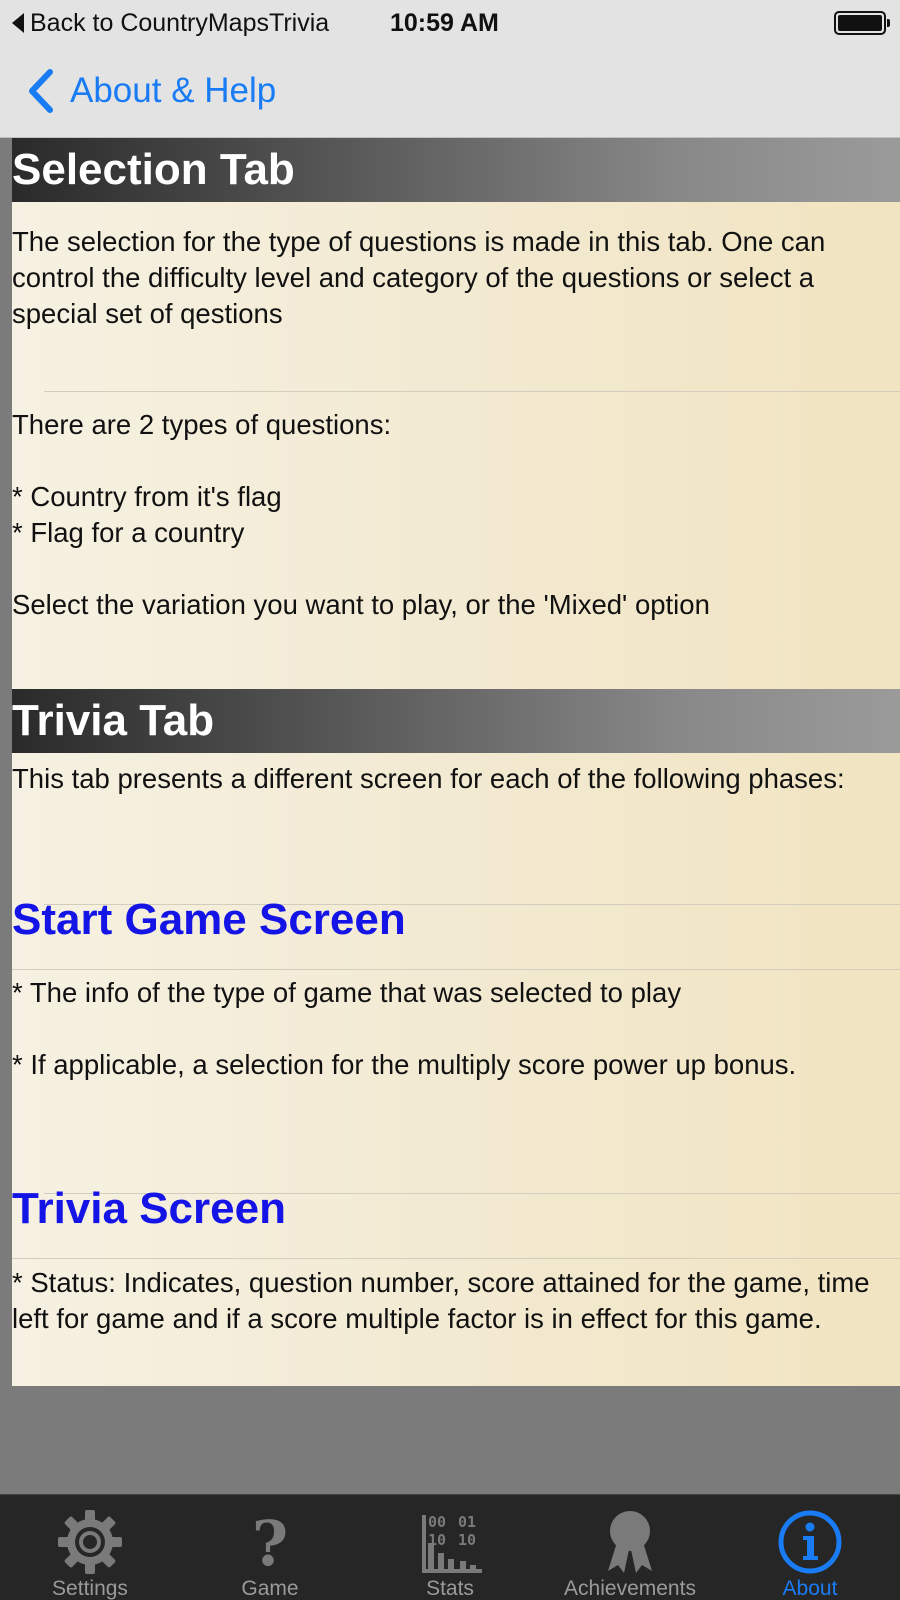  I want to click on start-game-screen-heading: Start Game Screen, so click(209, 919).